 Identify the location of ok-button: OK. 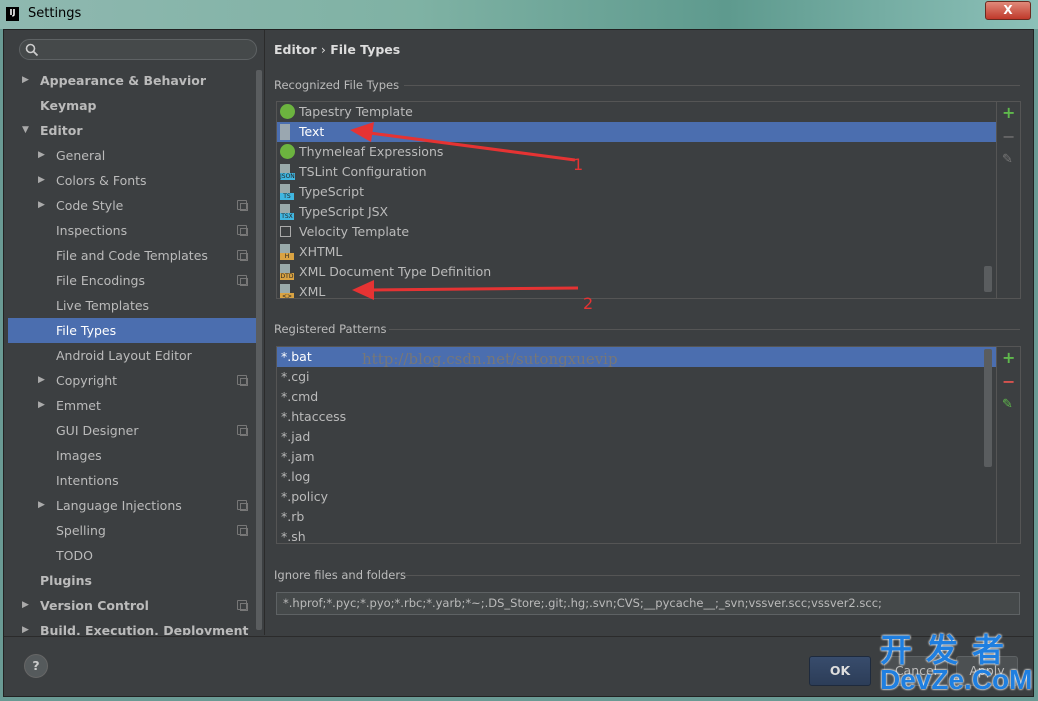
(840, 671).